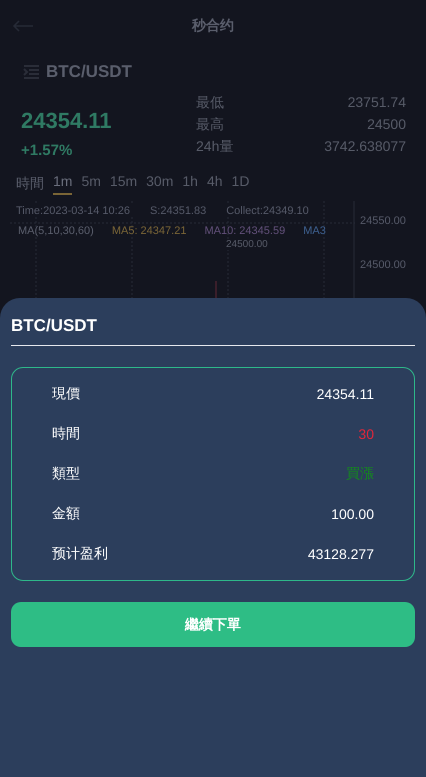 This screenshot has width=426, height=777. What do you see at coordinates (178, 211) in the screenshot?
I see `chart-info-text: S:24351.83` at bounding box center [178, 211].